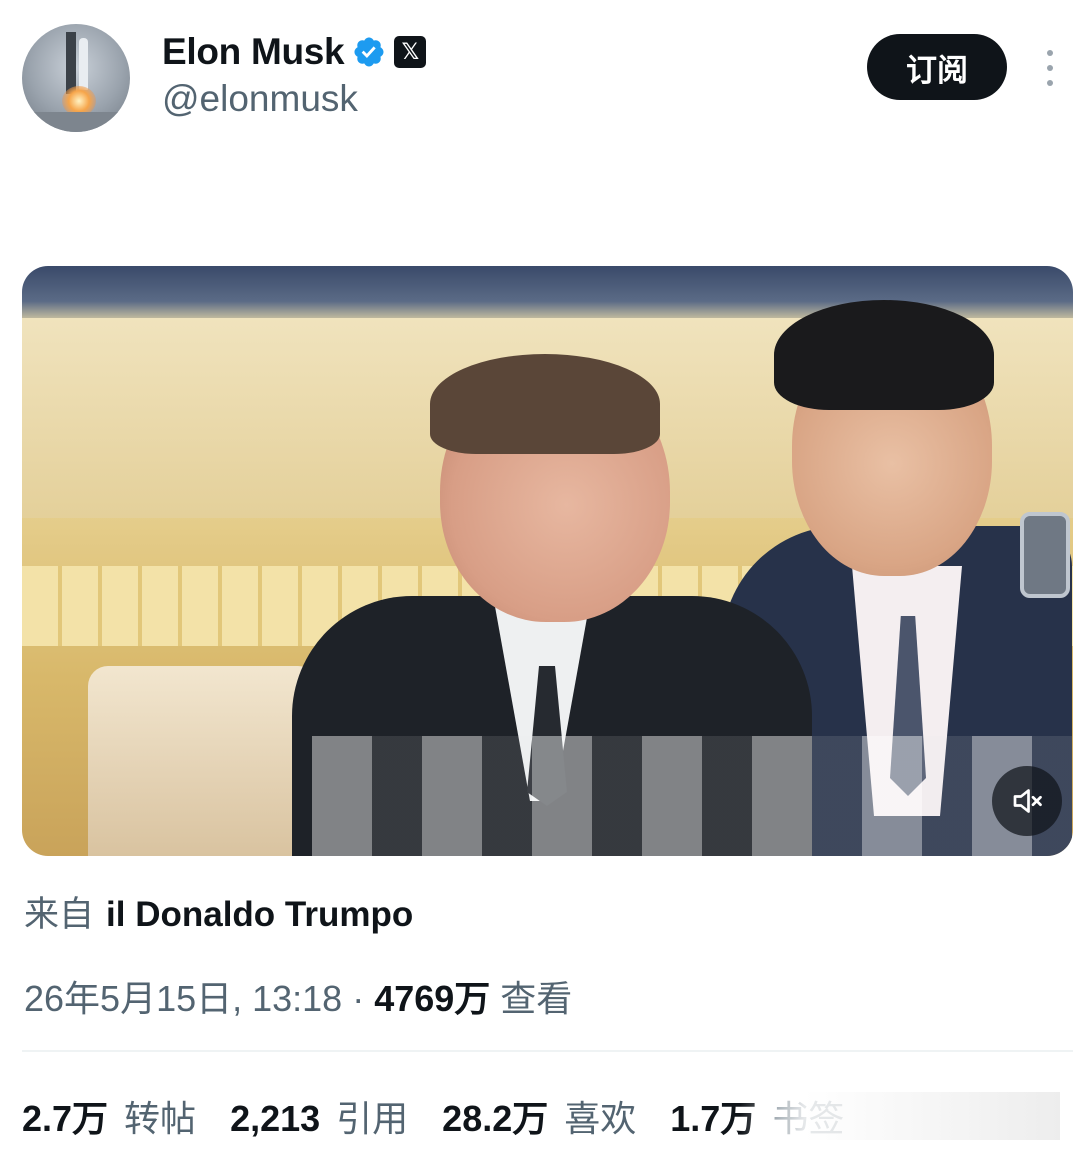  What do you see at coordinates (260, 99) in the screenshot?
I see `author-handle: @elonmusk` at bounding box center [260, 99].